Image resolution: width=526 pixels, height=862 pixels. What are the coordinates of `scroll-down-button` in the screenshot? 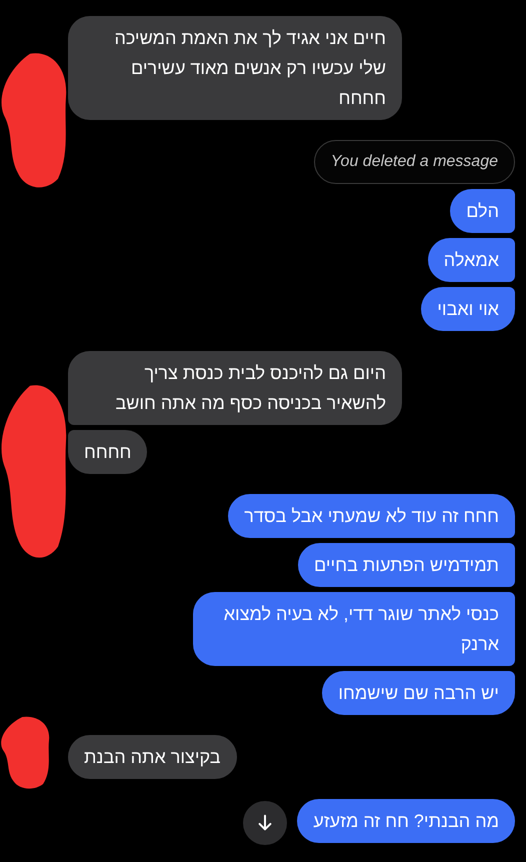 It's located at (265, 823).